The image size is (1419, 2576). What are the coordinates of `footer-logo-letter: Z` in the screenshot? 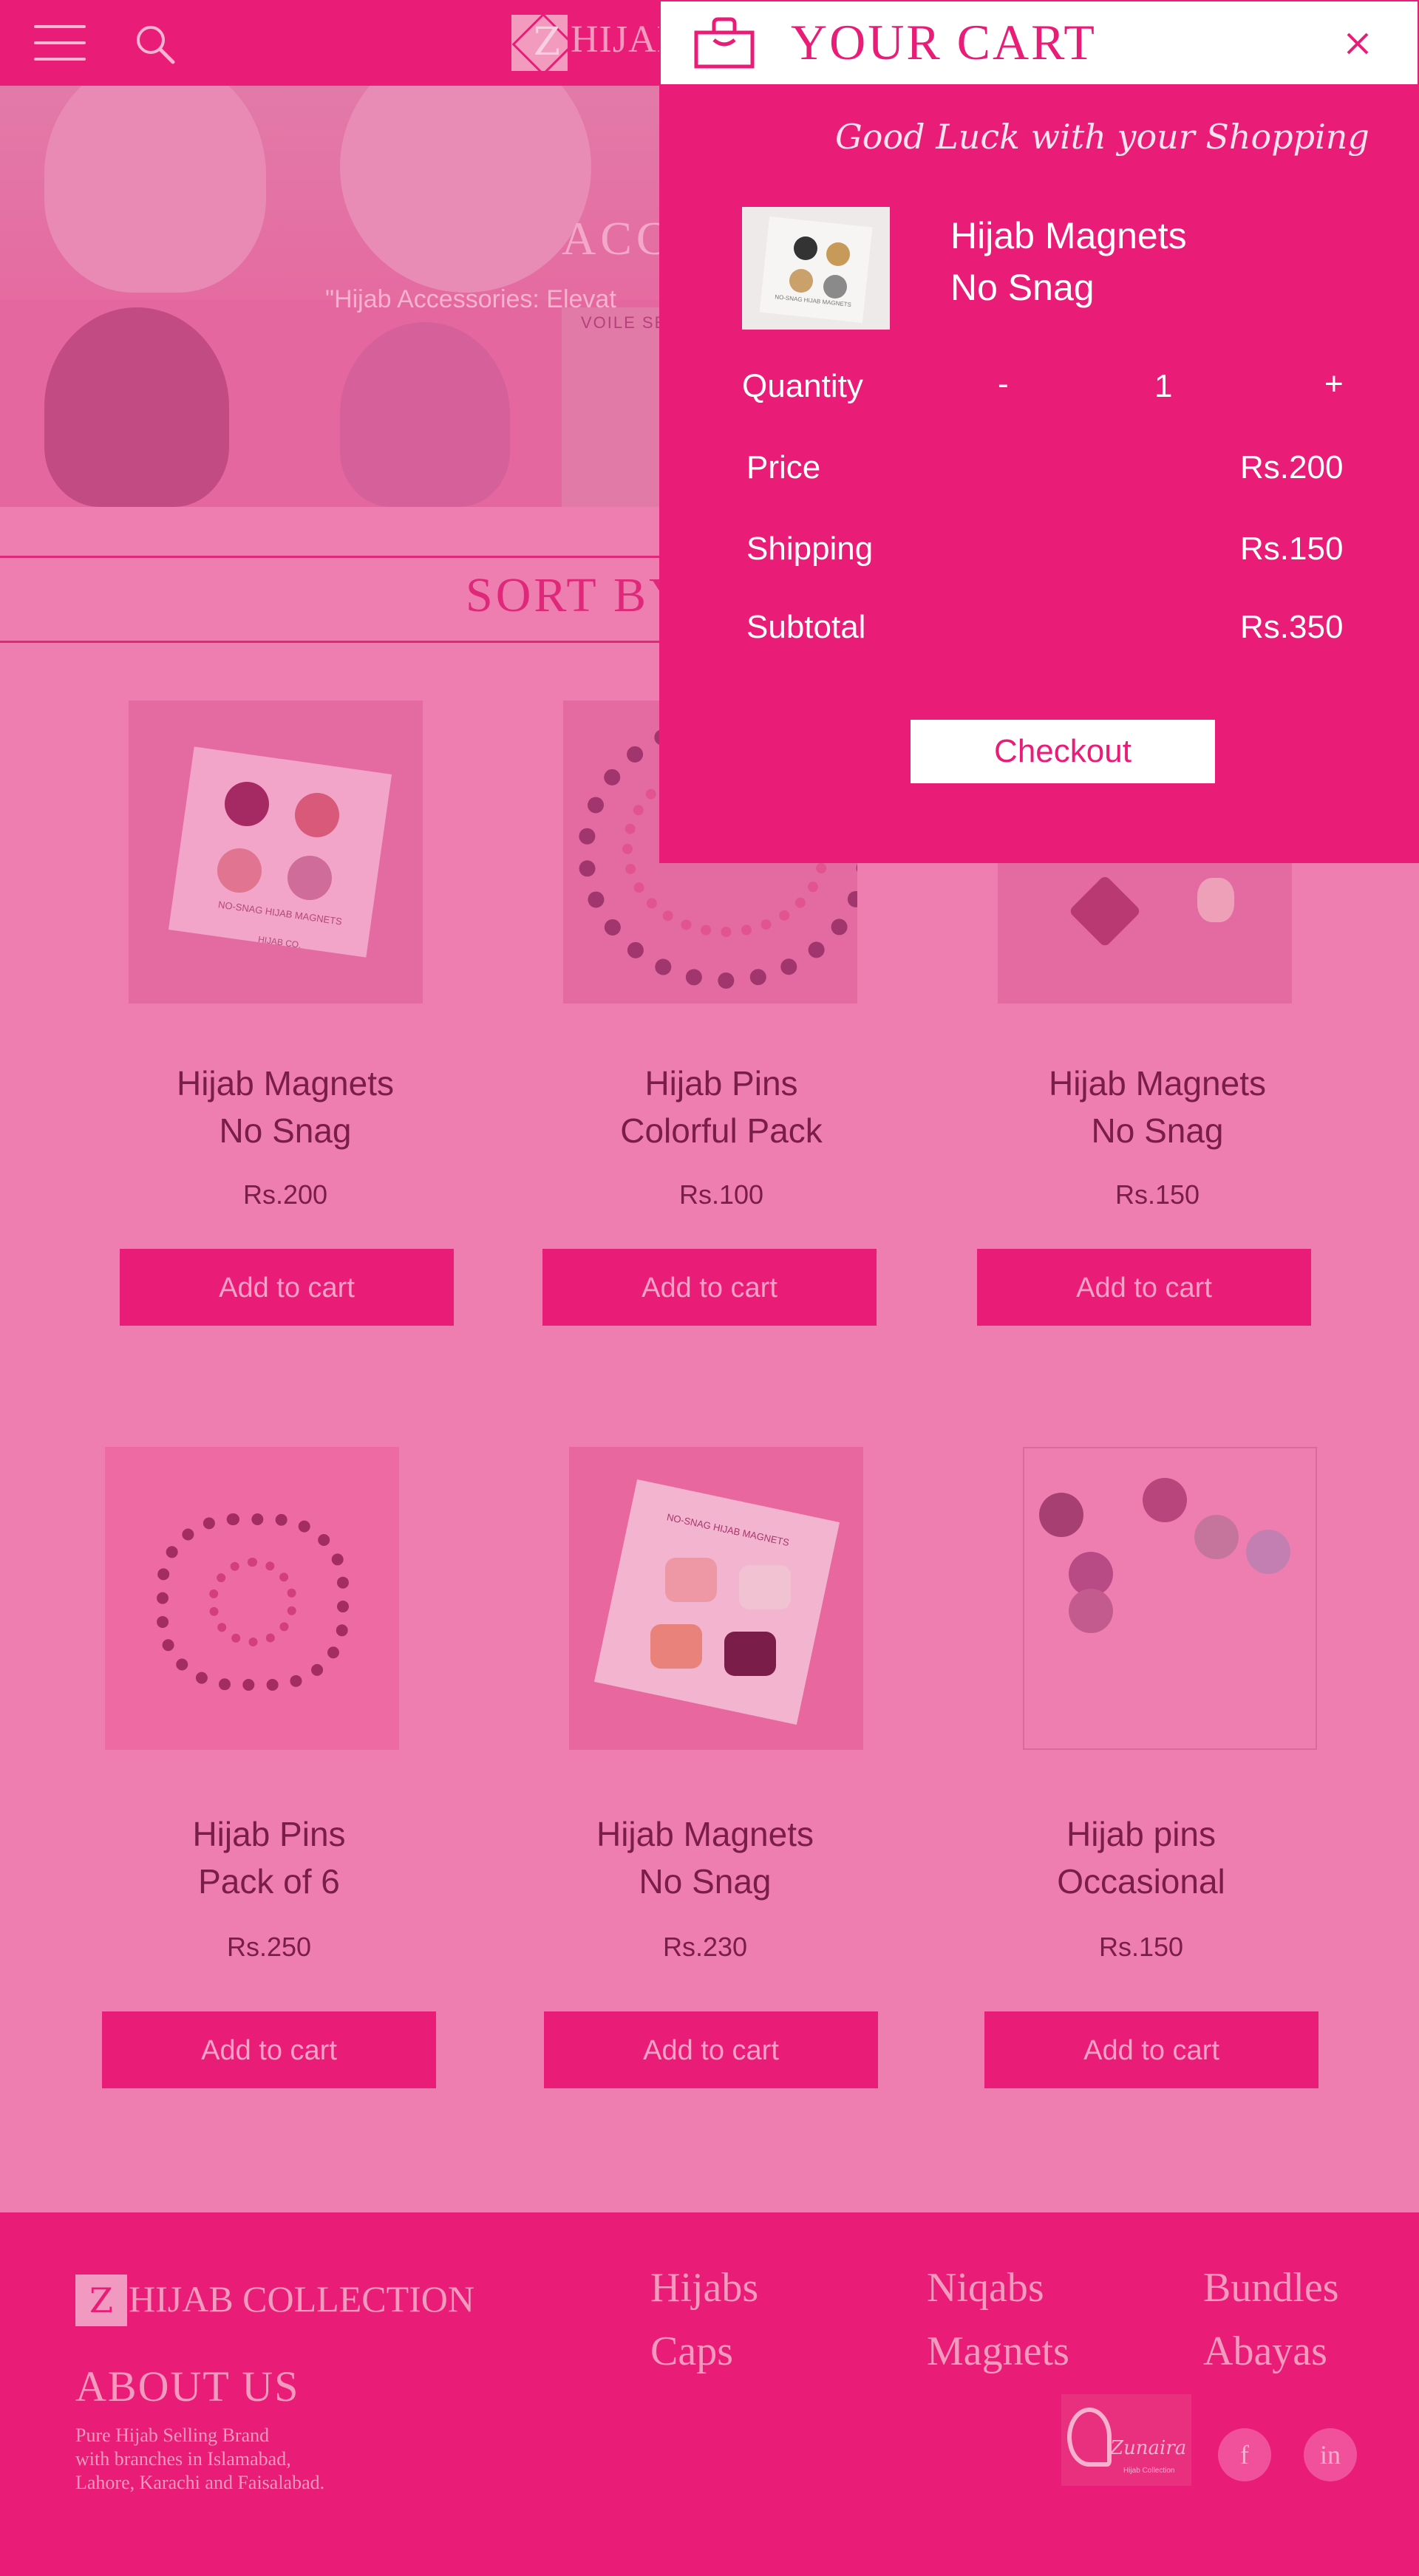 It's located at (101, 2300).